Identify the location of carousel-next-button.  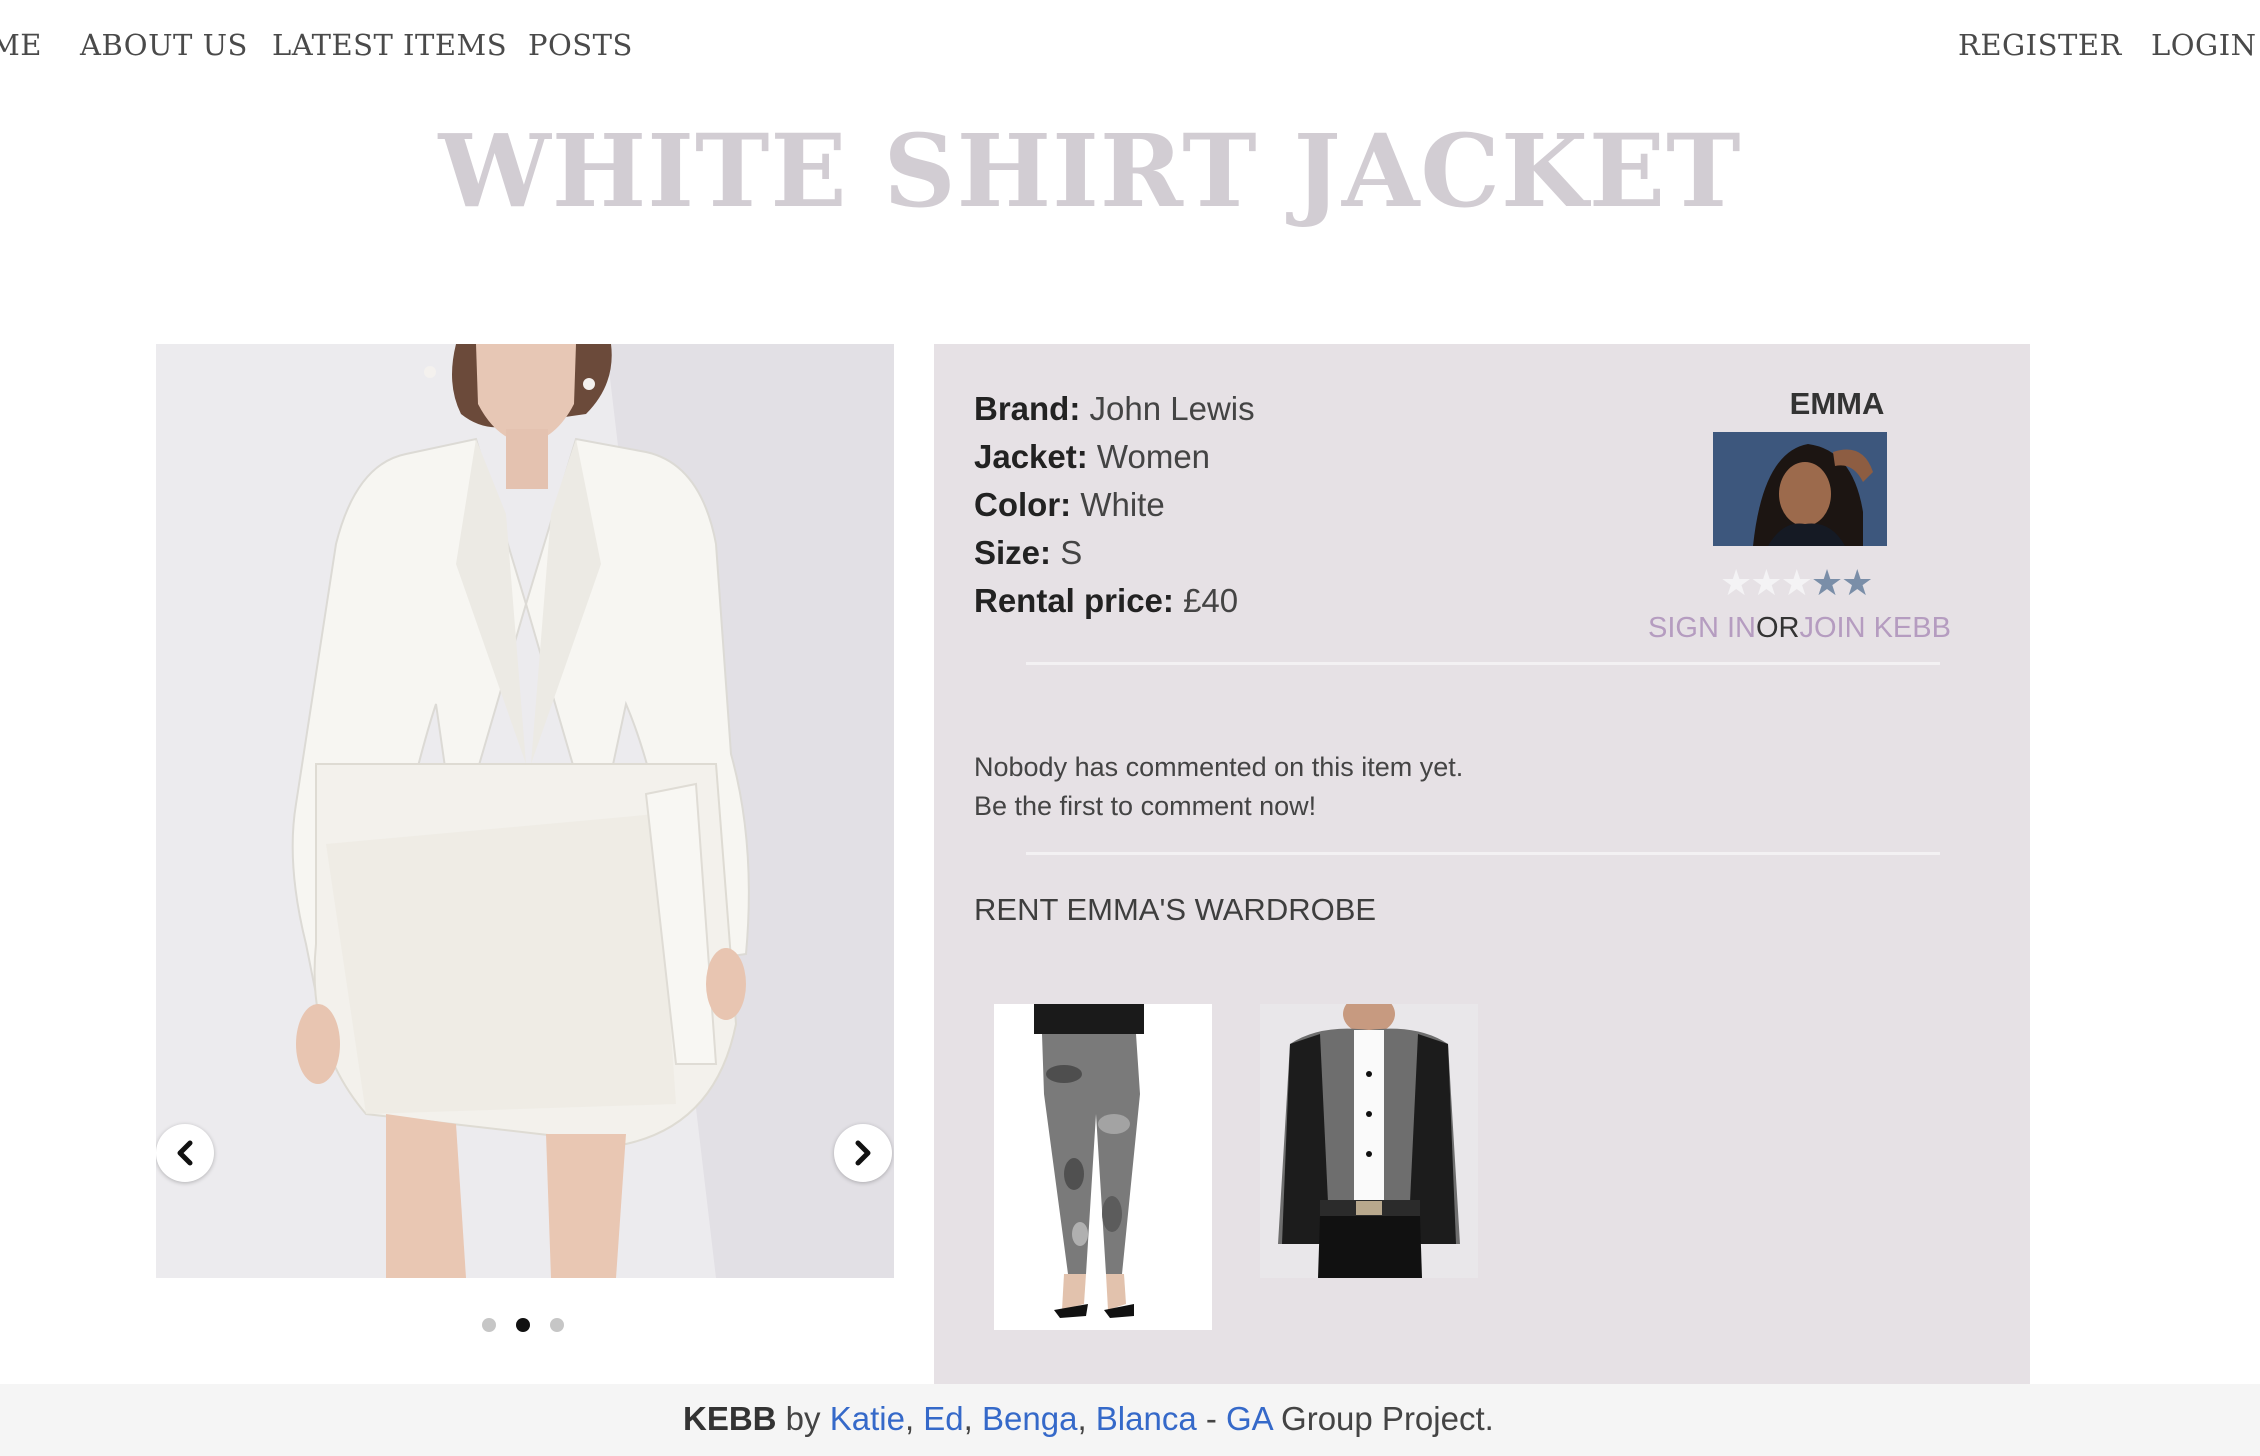
(863, 1153).